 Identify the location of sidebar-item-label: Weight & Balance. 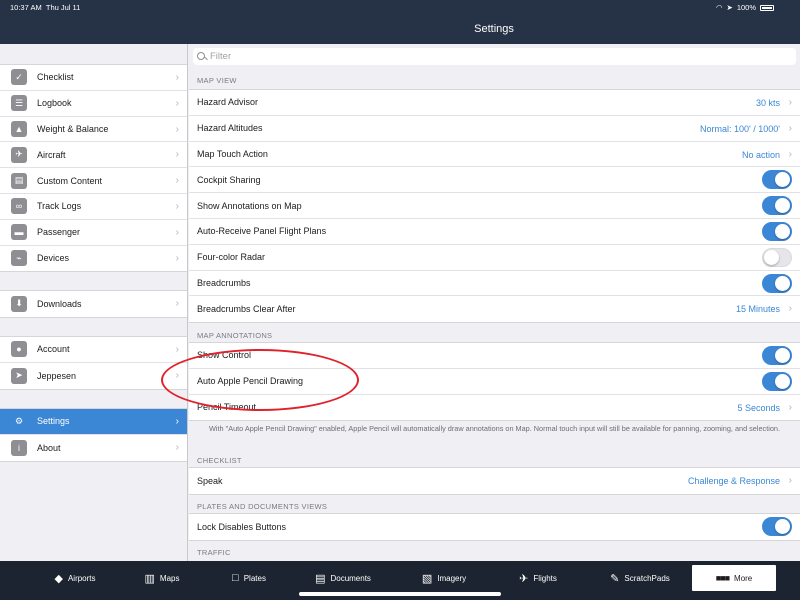
(73, 128).